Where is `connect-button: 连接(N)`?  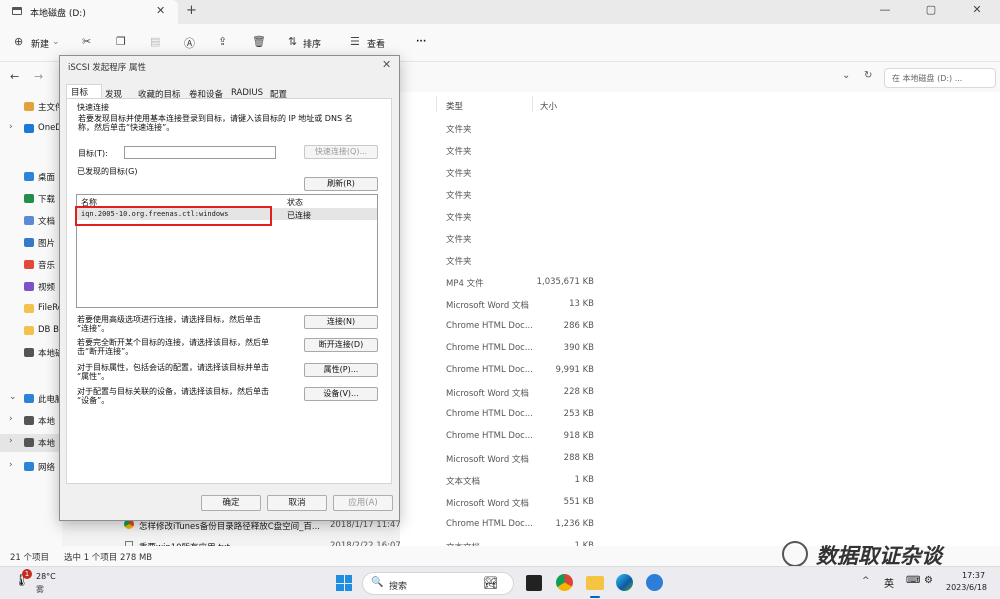
connect-button: 连接(N) is located at coordinates (341, 322).